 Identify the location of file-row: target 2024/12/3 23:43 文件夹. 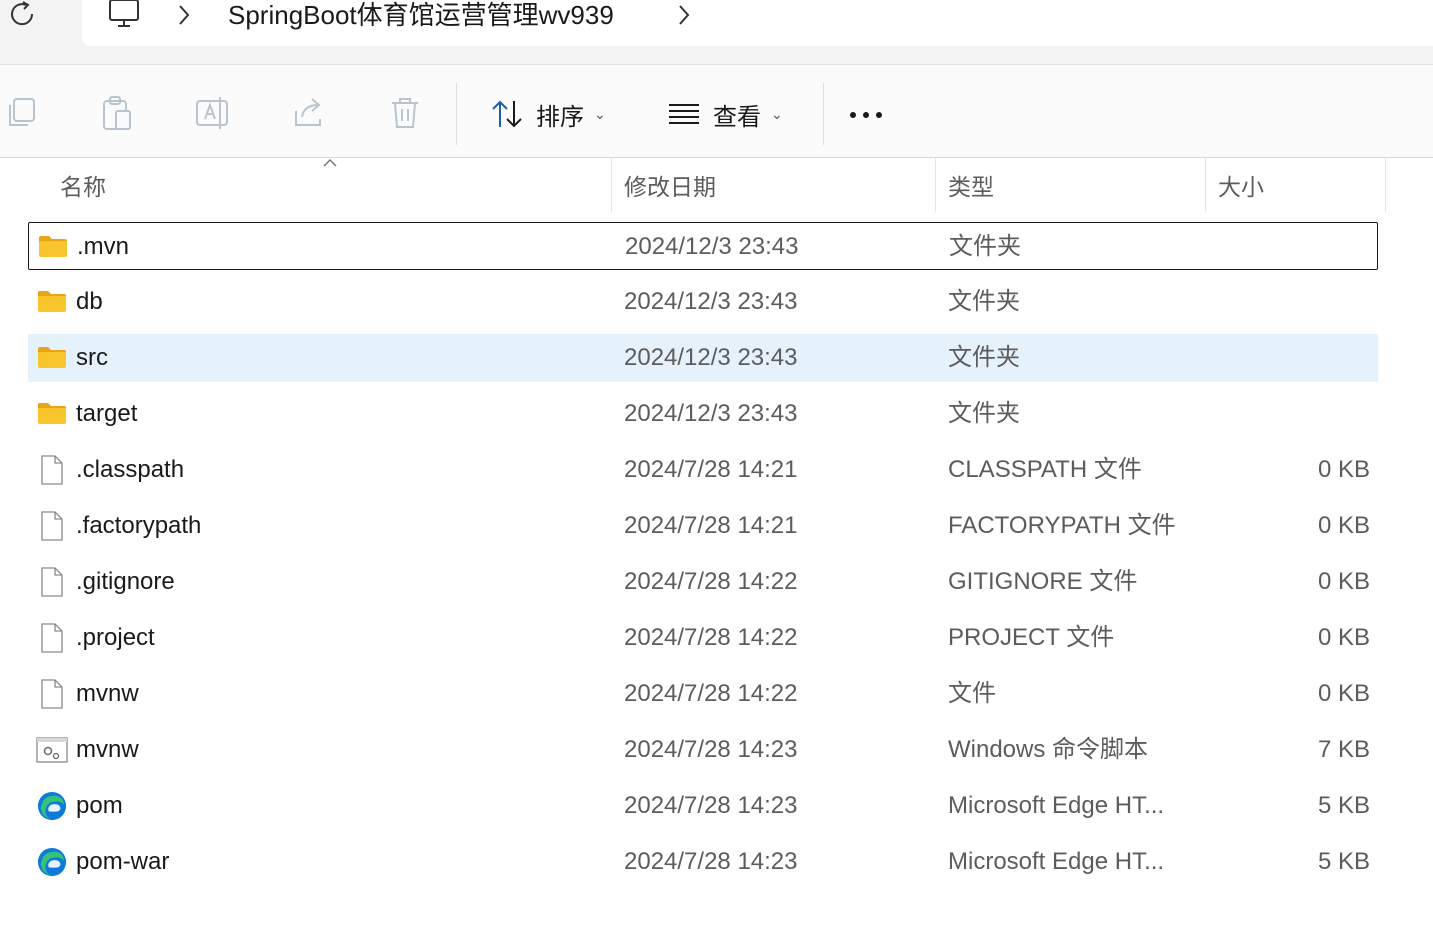
(703, 414).